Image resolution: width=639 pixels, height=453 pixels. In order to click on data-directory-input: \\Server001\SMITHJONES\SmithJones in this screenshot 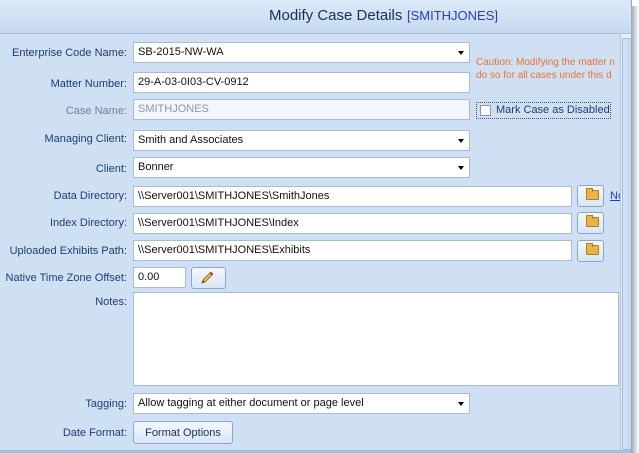, I will do `click(352, 196)`.